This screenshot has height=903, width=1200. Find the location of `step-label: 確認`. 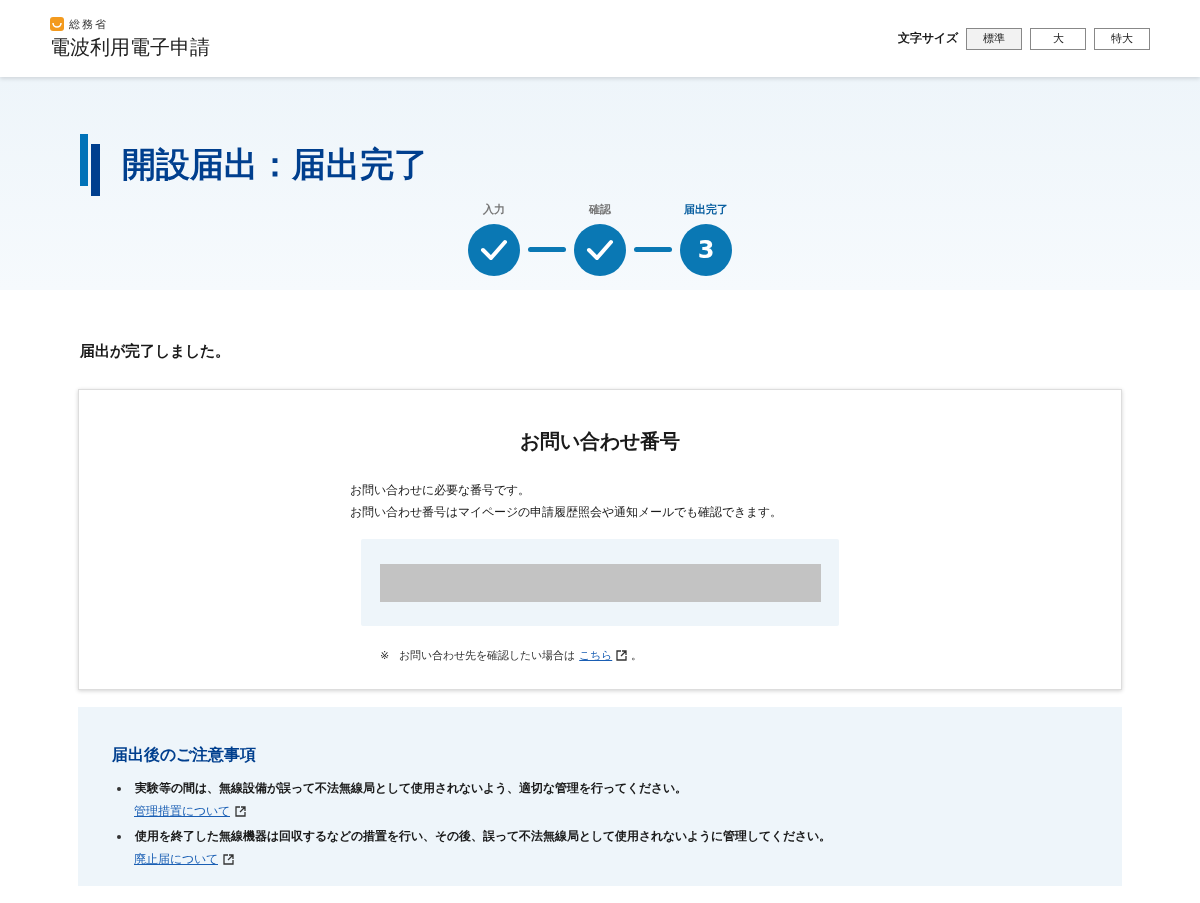

step-label: 確認 is located at coordinates (600, 209).